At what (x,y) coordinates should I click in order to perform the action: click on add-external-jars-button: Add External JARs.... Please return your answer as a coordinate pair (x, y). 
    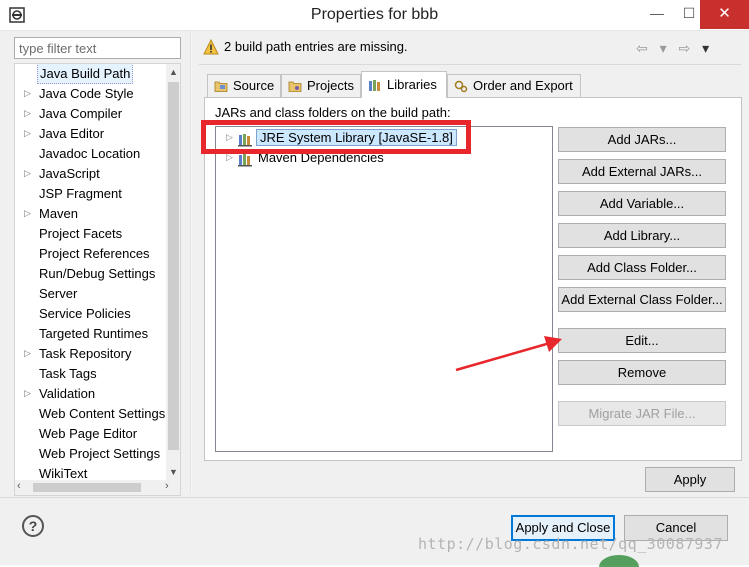
    Looking at the image, I should click on (642, 171).